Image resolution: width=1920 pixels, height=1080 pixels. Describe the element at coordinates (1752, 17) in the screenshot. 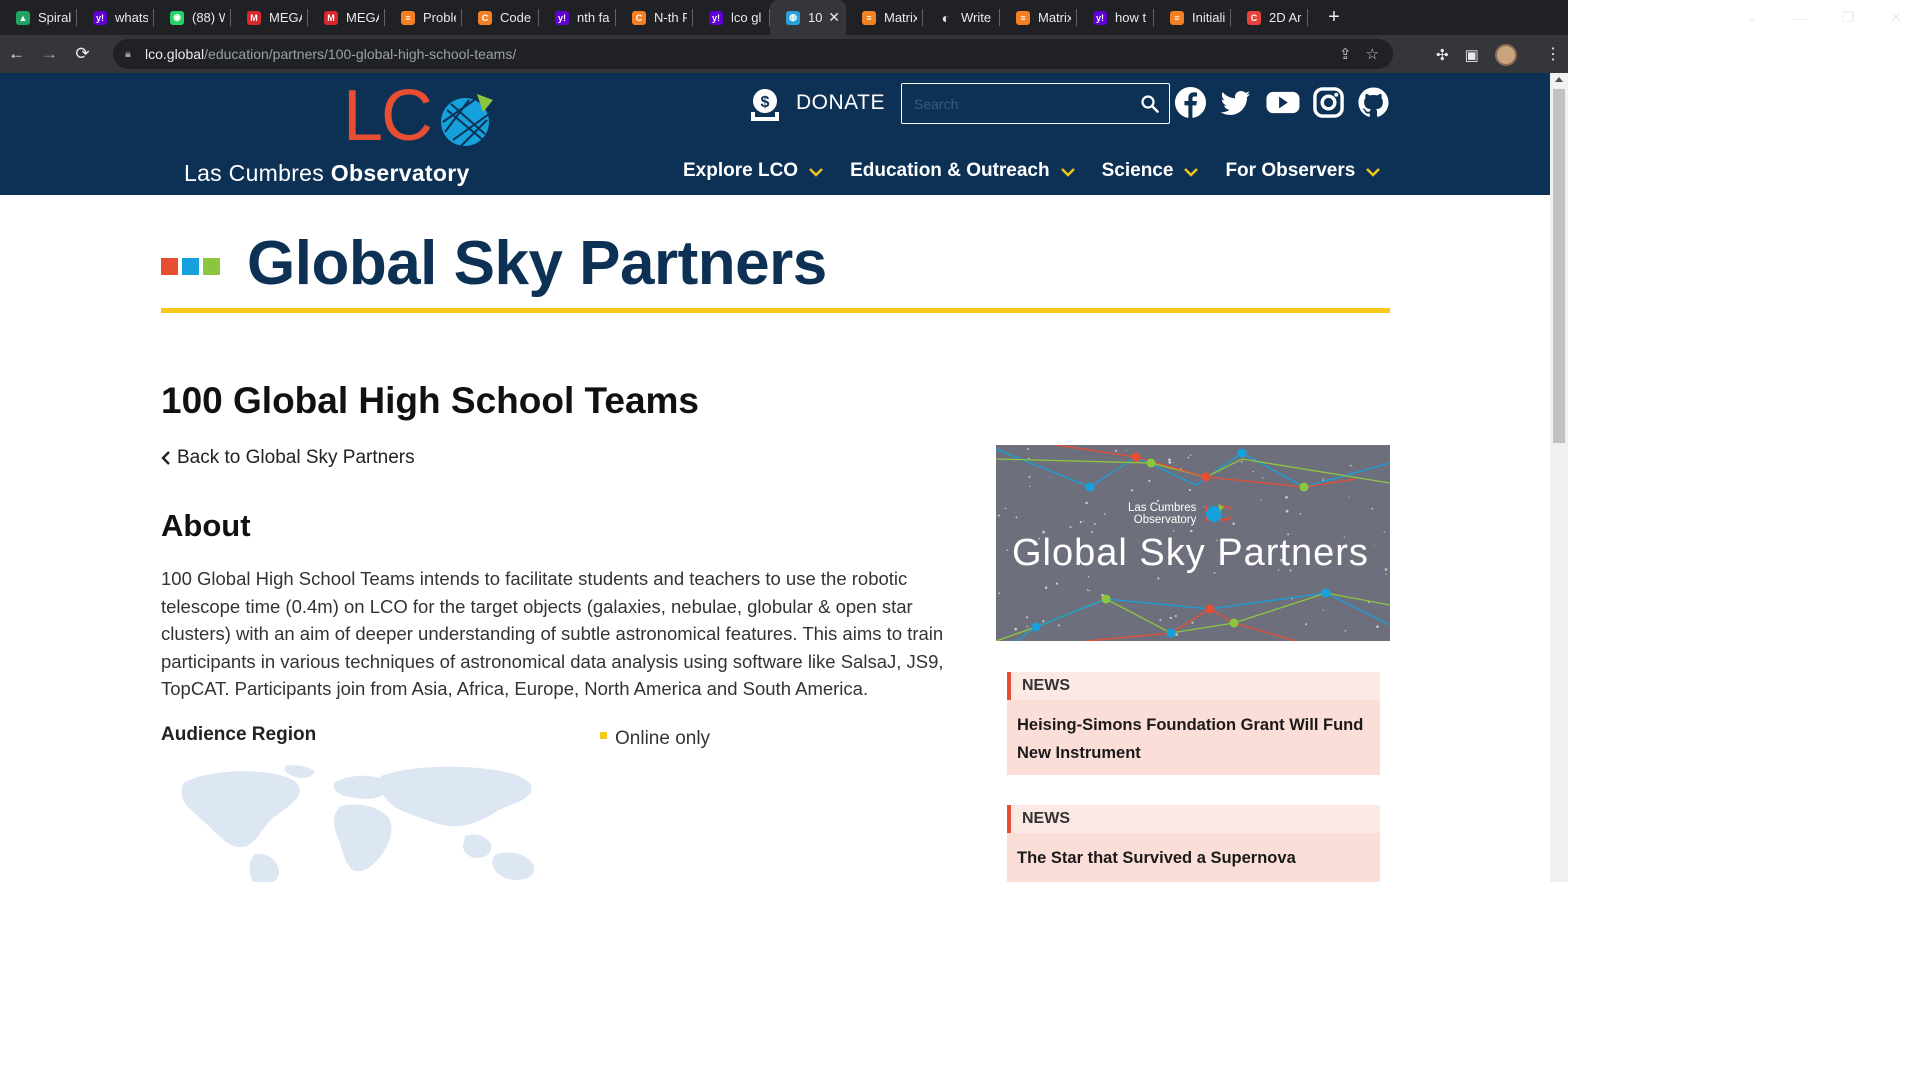

I see `tab-search-chevron-icon: ⌄` at that location.